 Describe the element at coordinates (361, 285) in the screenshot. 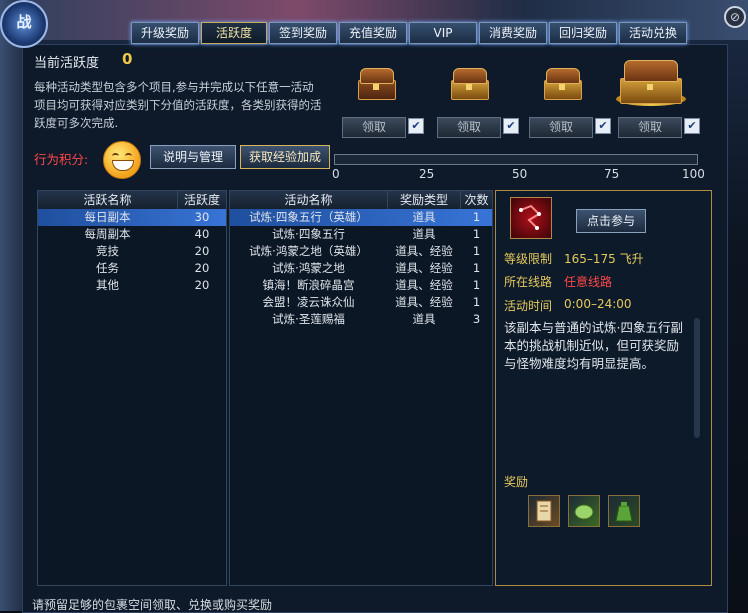

I see `activity-row: 镇海！断浪碎晶宫 道具、经验 1` at that location.